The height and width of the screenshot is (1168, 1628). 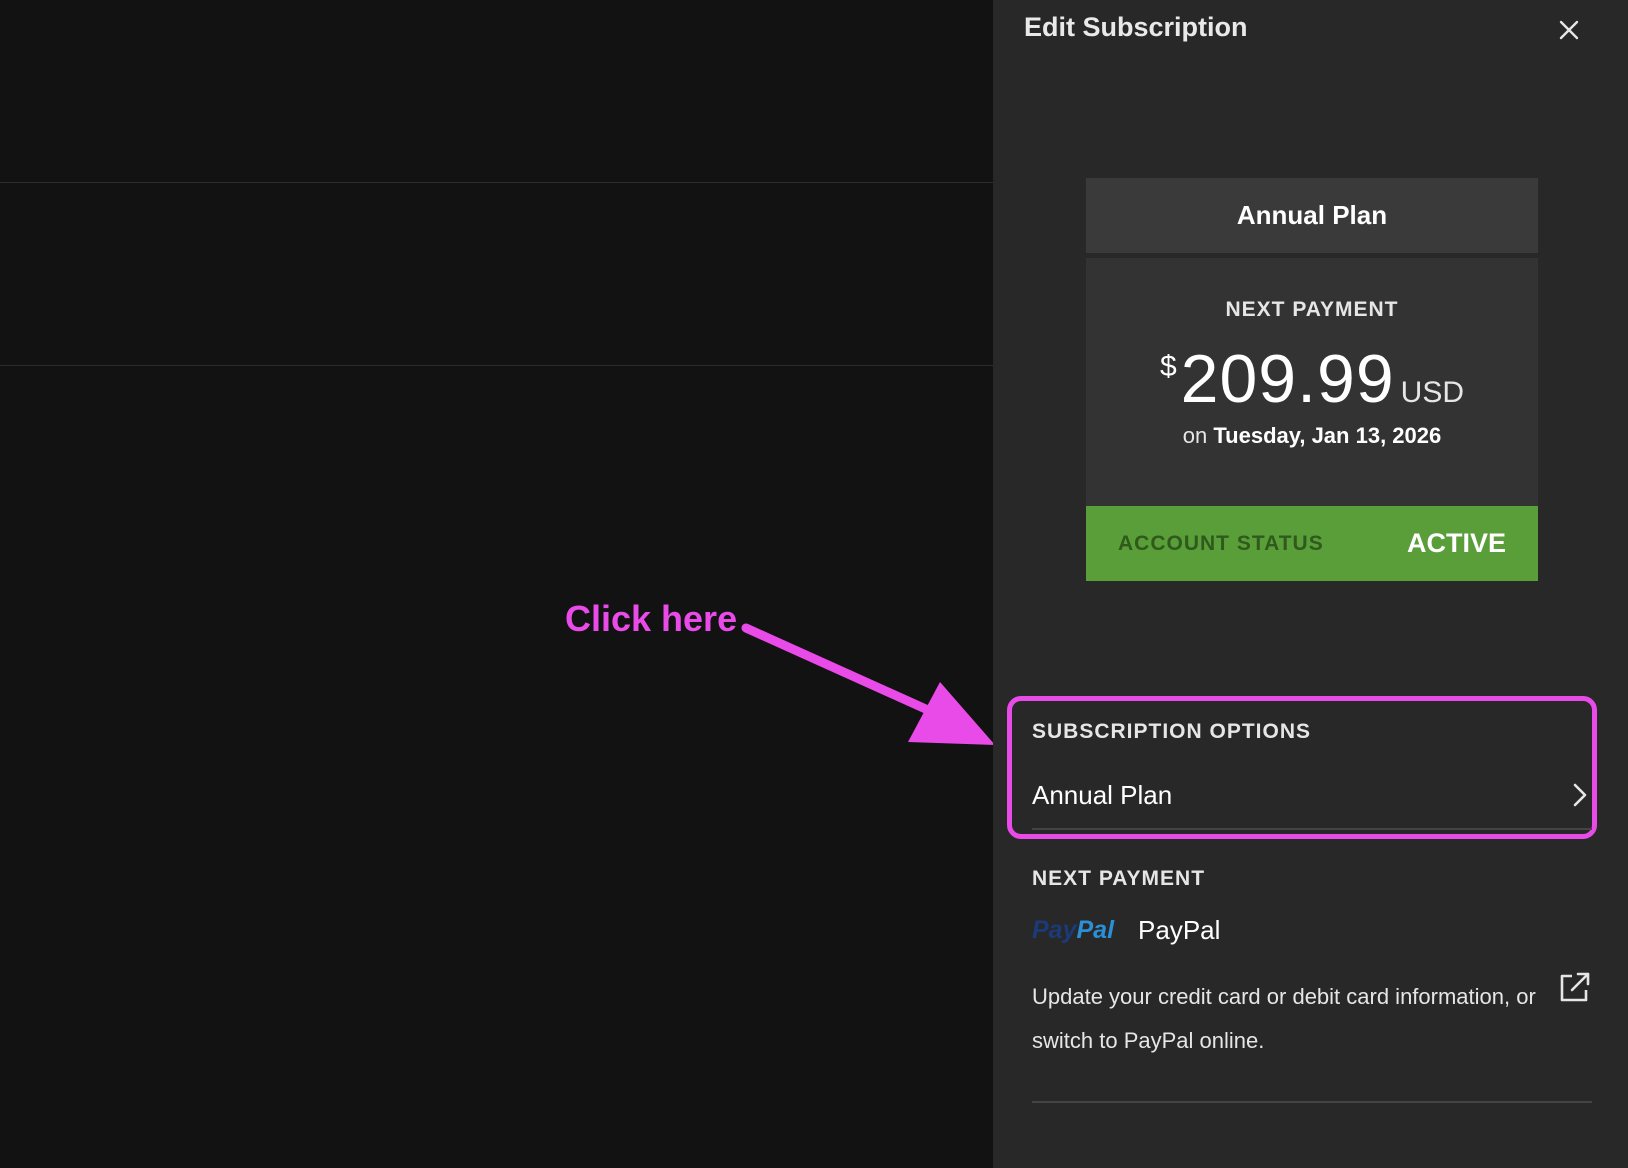 I want to click on payment-date: Tuesday, Jan 13, 2026, so click(x=1327, y=435).